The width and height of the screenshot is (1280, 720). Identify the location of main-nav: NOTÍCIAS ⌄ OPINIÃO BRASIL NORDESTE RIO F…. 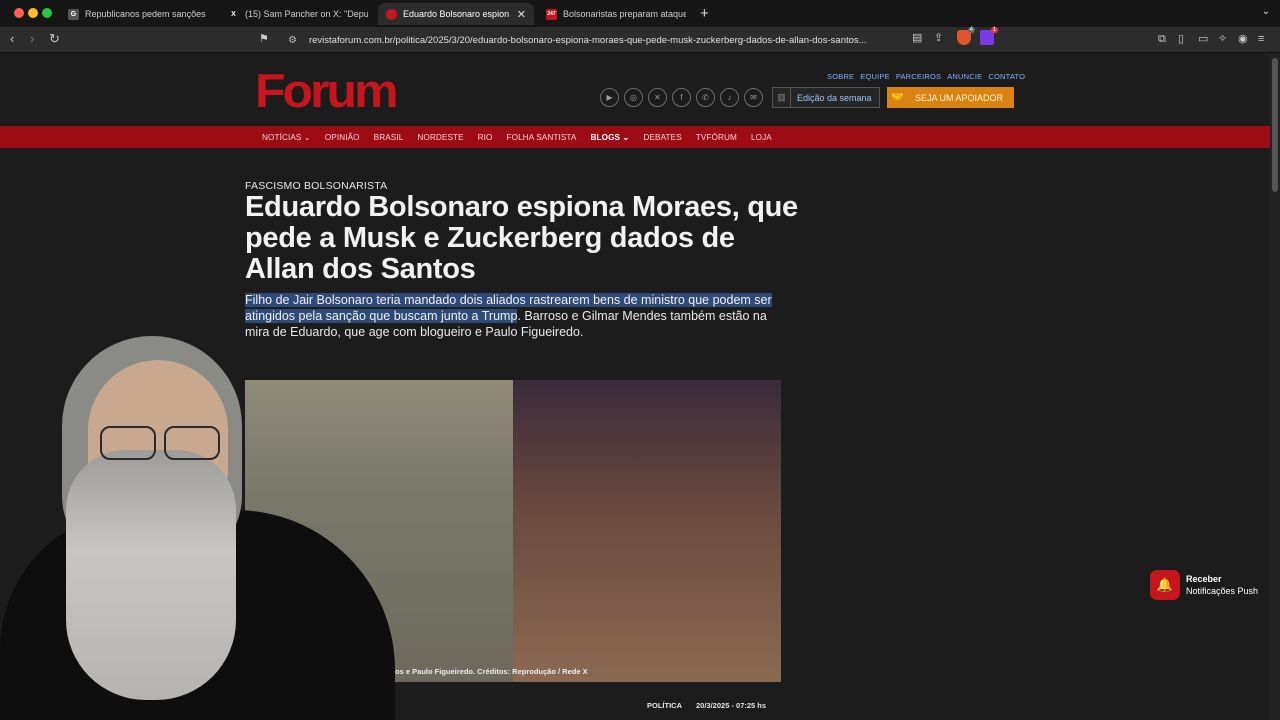
(635, 137).